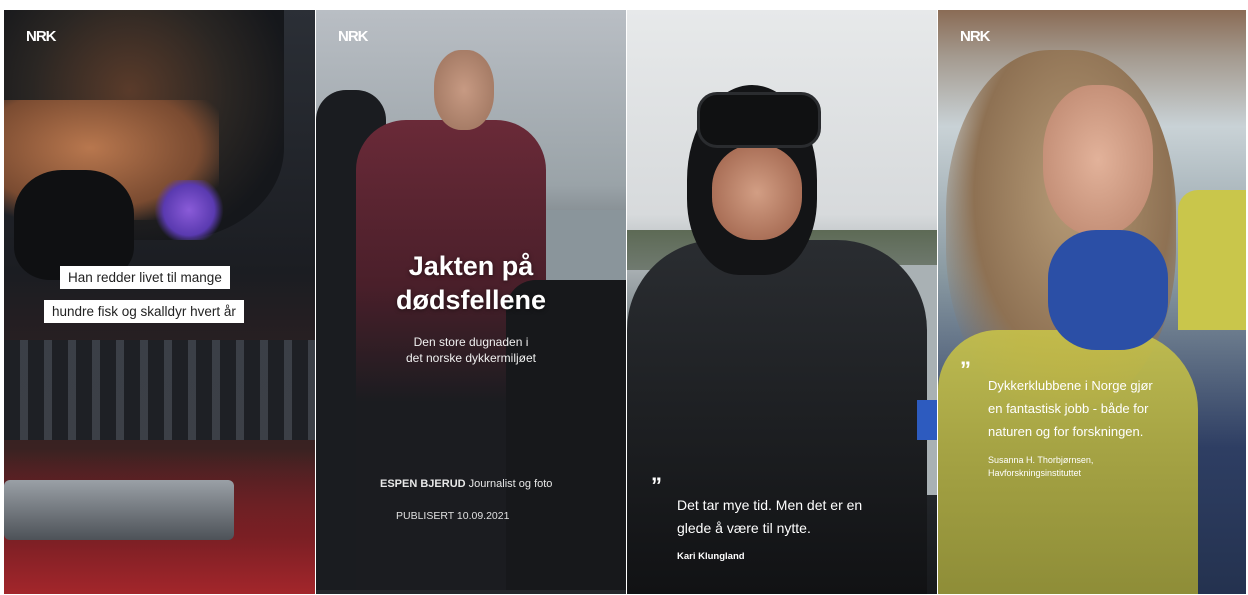 This screenshot has width=1248, height=595. I want to click on quote-source-org: Havforskningsinstituttet, so click(1035, 473).